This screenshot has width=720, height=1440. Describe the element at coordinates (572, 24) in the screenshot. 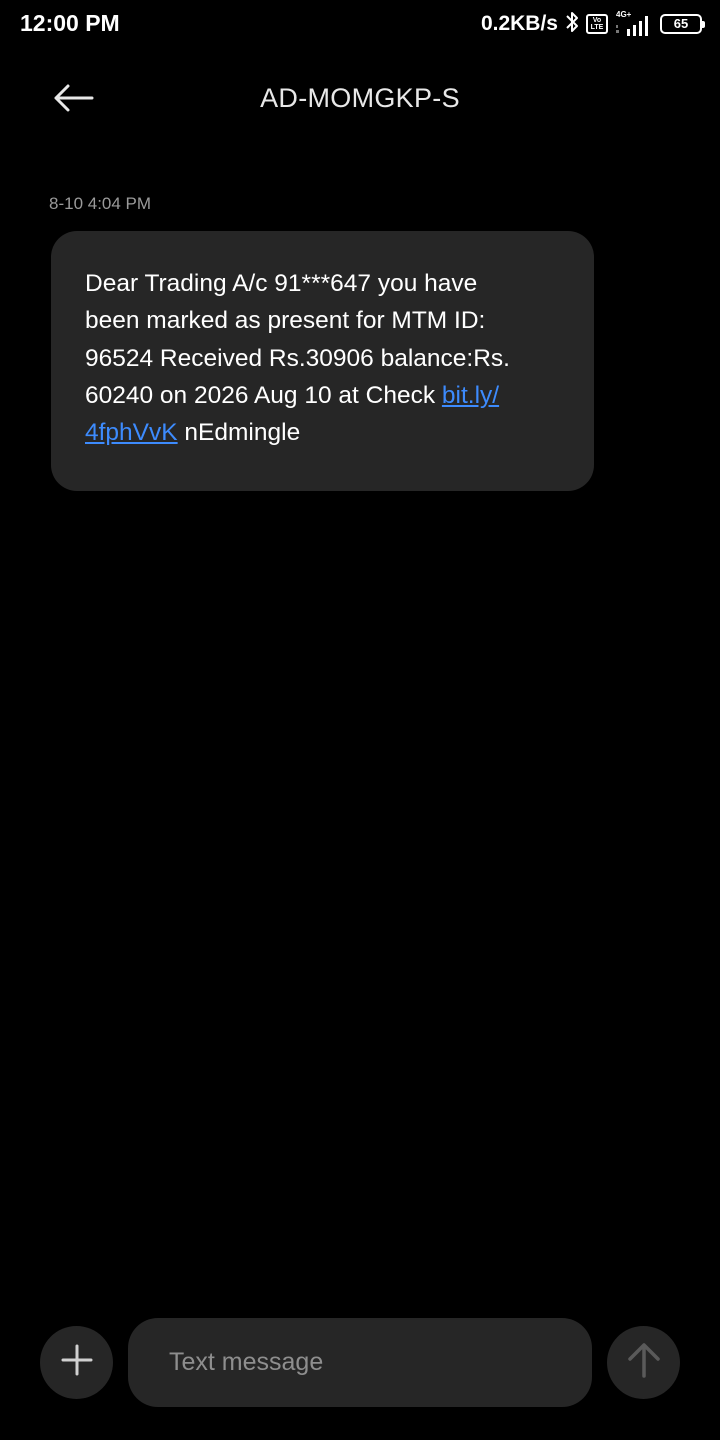

I see `bluetooth-icon` at that location.